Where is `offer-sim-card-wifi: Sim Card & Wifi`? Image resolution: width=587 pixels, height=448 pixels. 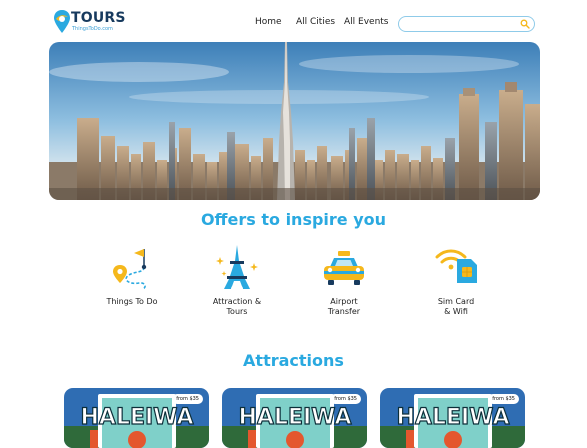
offer-sim-card-wifi: Sim Card & Wifi is located at coordinates (456, 280).